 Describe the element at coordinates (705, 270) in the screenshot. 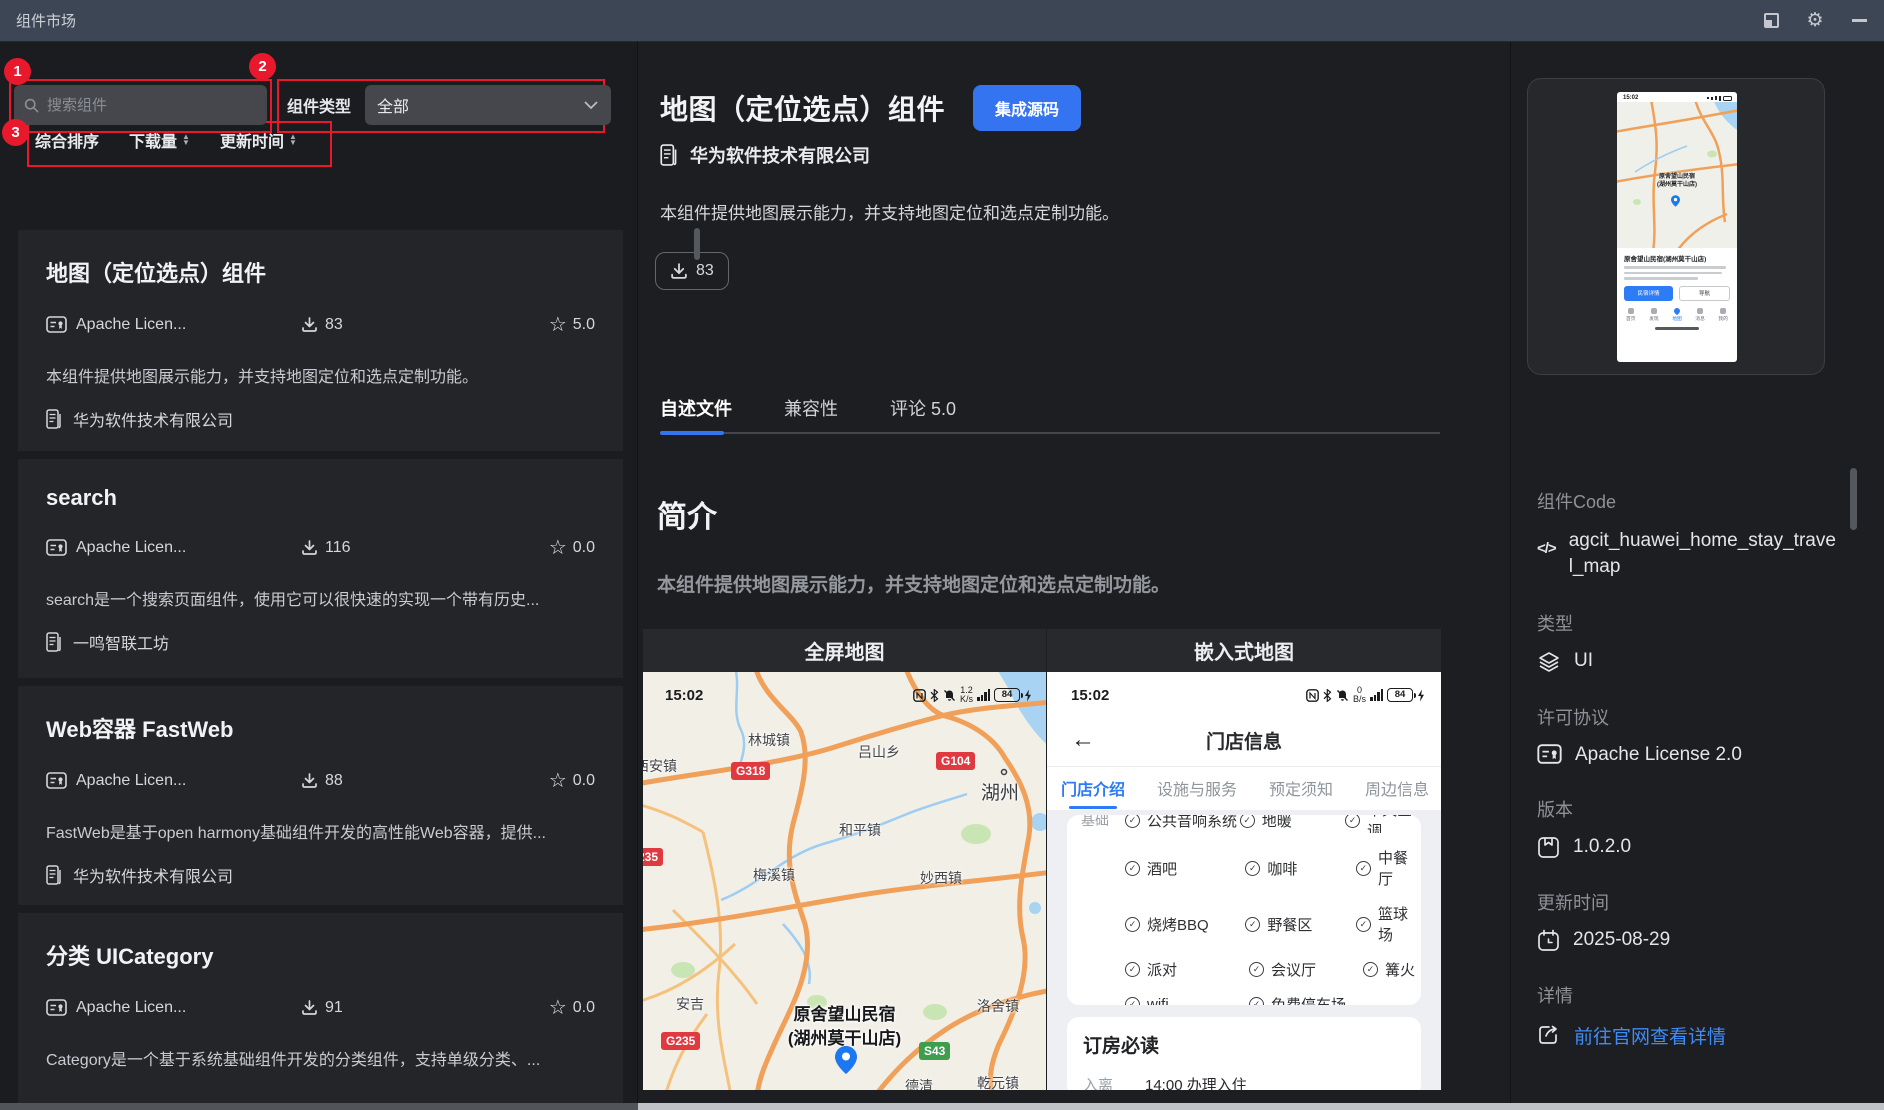

I see `detail-downloads: 83` at that location.